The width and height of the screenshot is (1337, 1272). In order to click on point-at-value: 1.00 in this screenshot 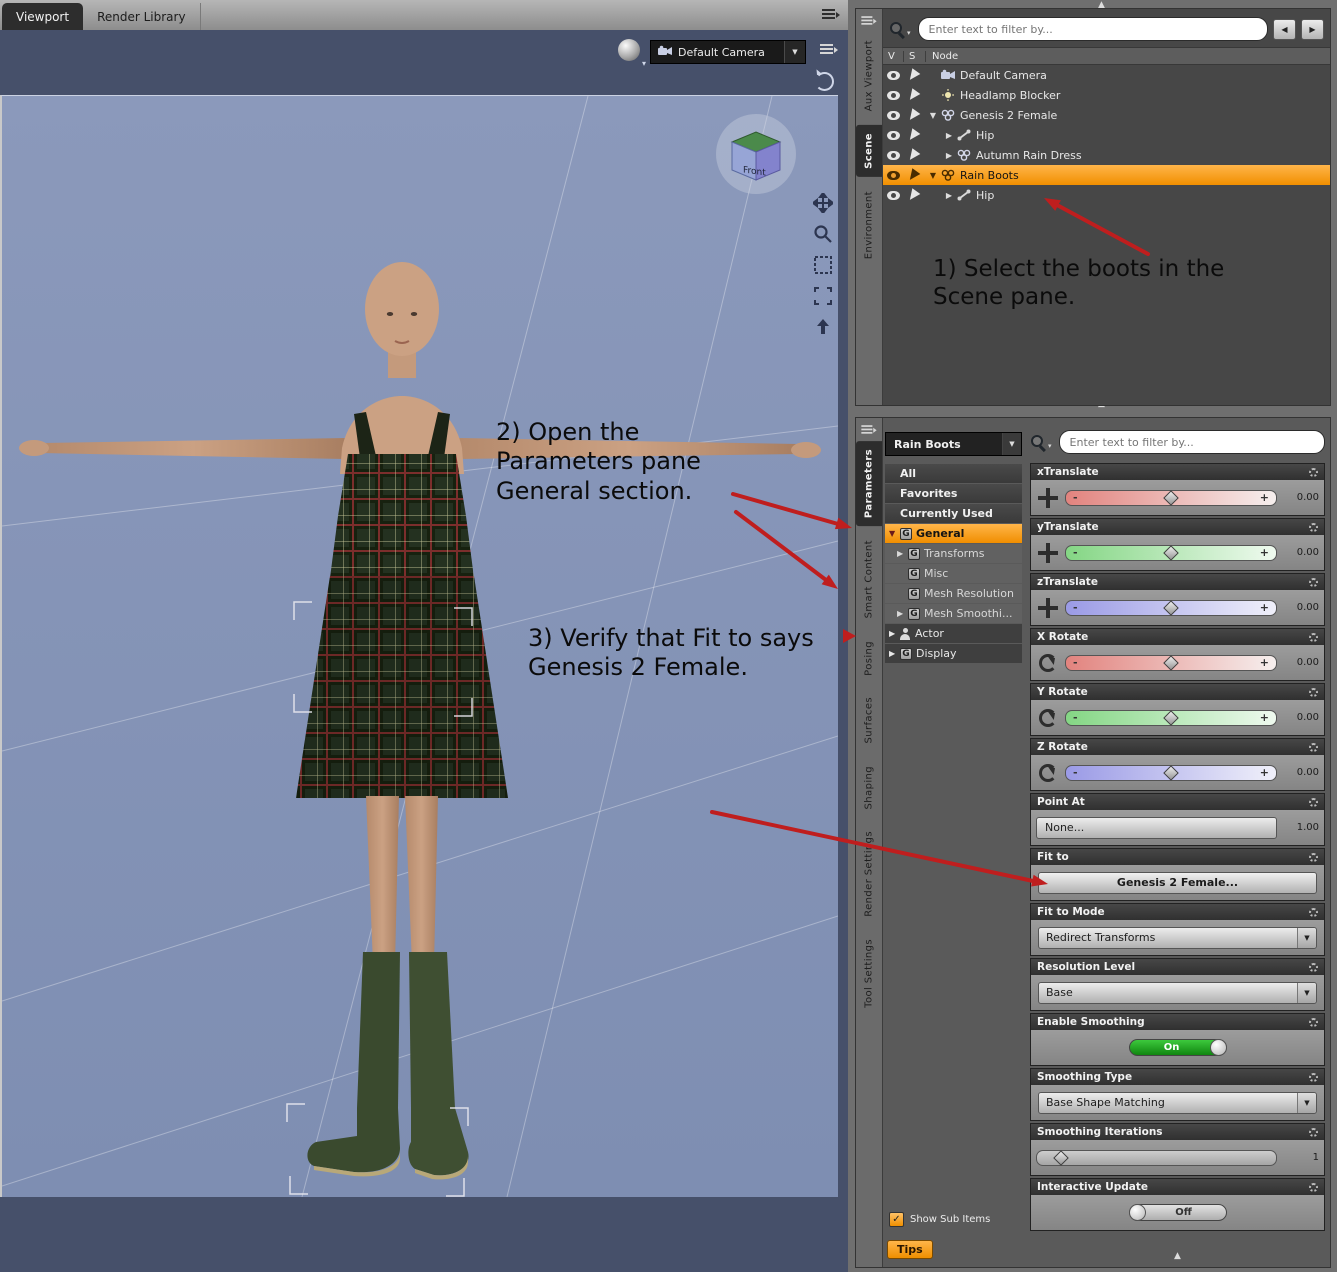, I will do `click(1298, 827)`.